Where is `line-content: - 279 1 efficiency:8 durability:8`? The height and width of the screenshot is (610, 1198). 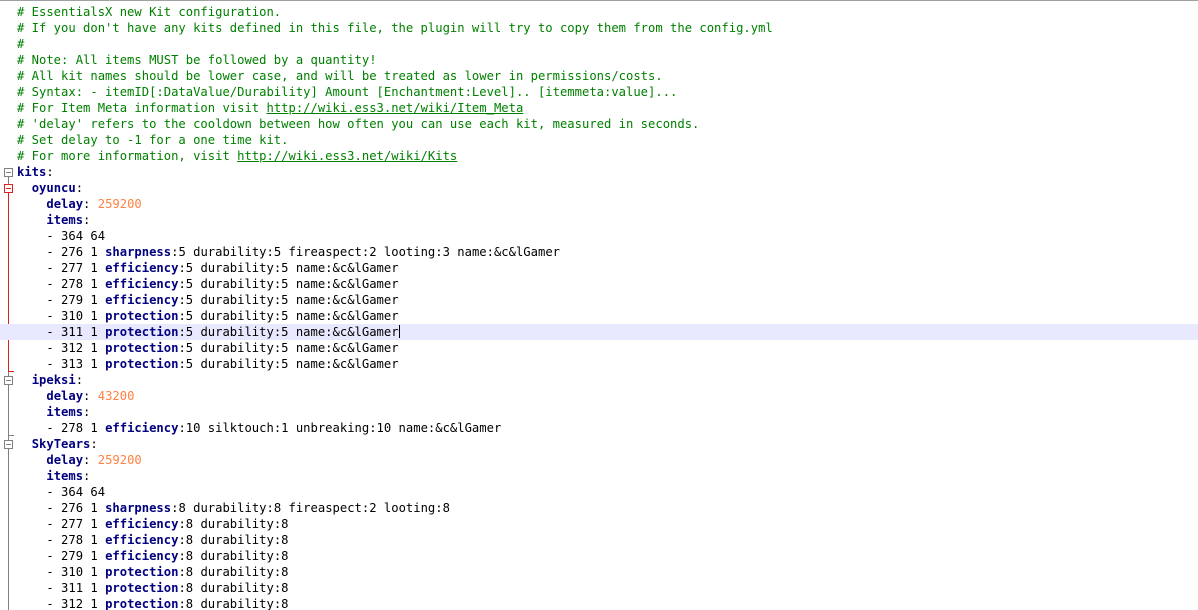 line-content: - 279 1 efficiency:8 durability:8 is located at coordinates (152, 556).